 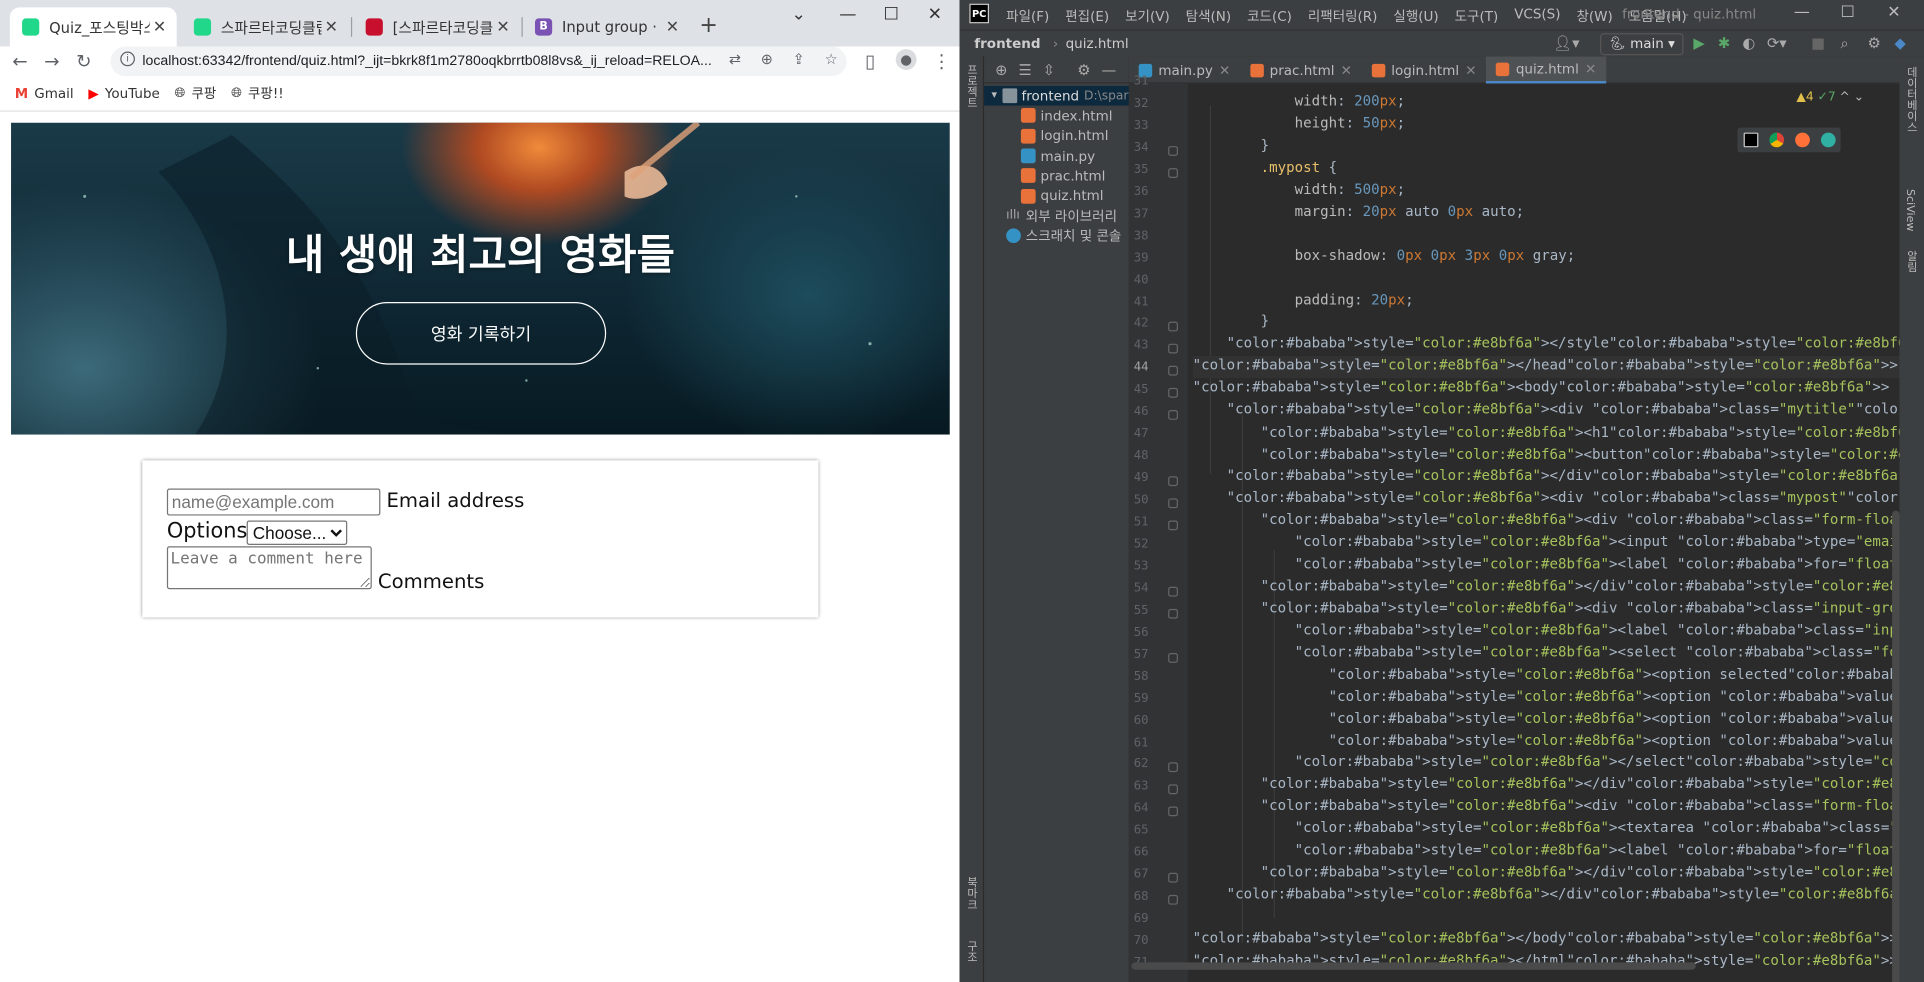 What do you see at coordinates (1049, 69) in the screenshot?
I see `collapse-all-icon: ⇳` at bounding box center [1049, 69].